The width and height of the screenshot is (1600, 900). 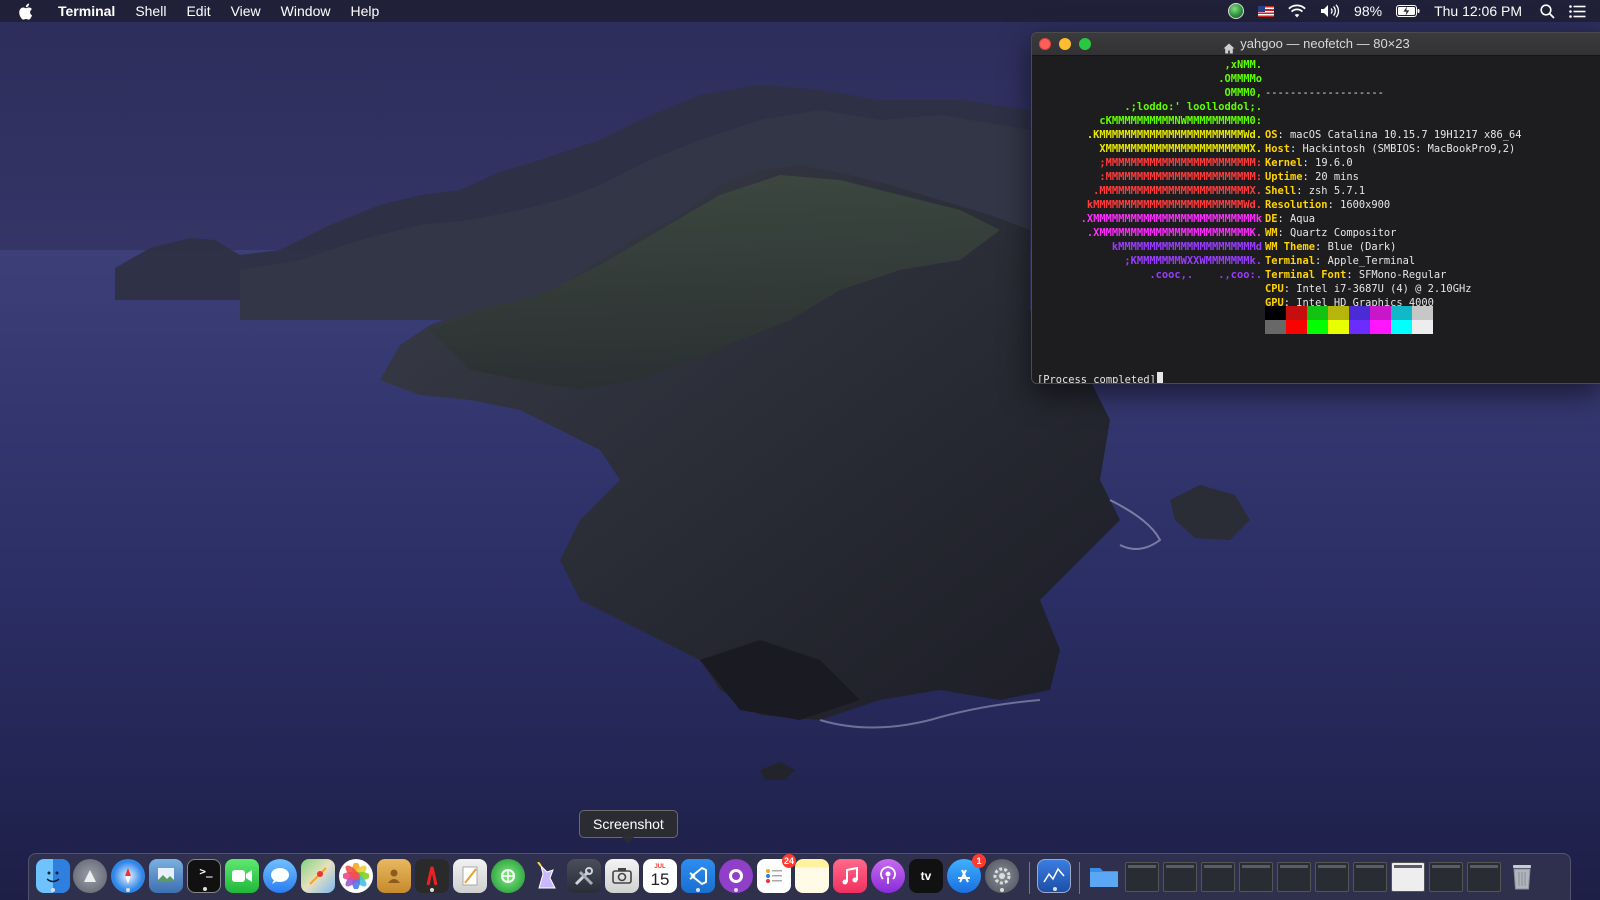 I want to click on screenshot-icon, so click(x=622, y=876).